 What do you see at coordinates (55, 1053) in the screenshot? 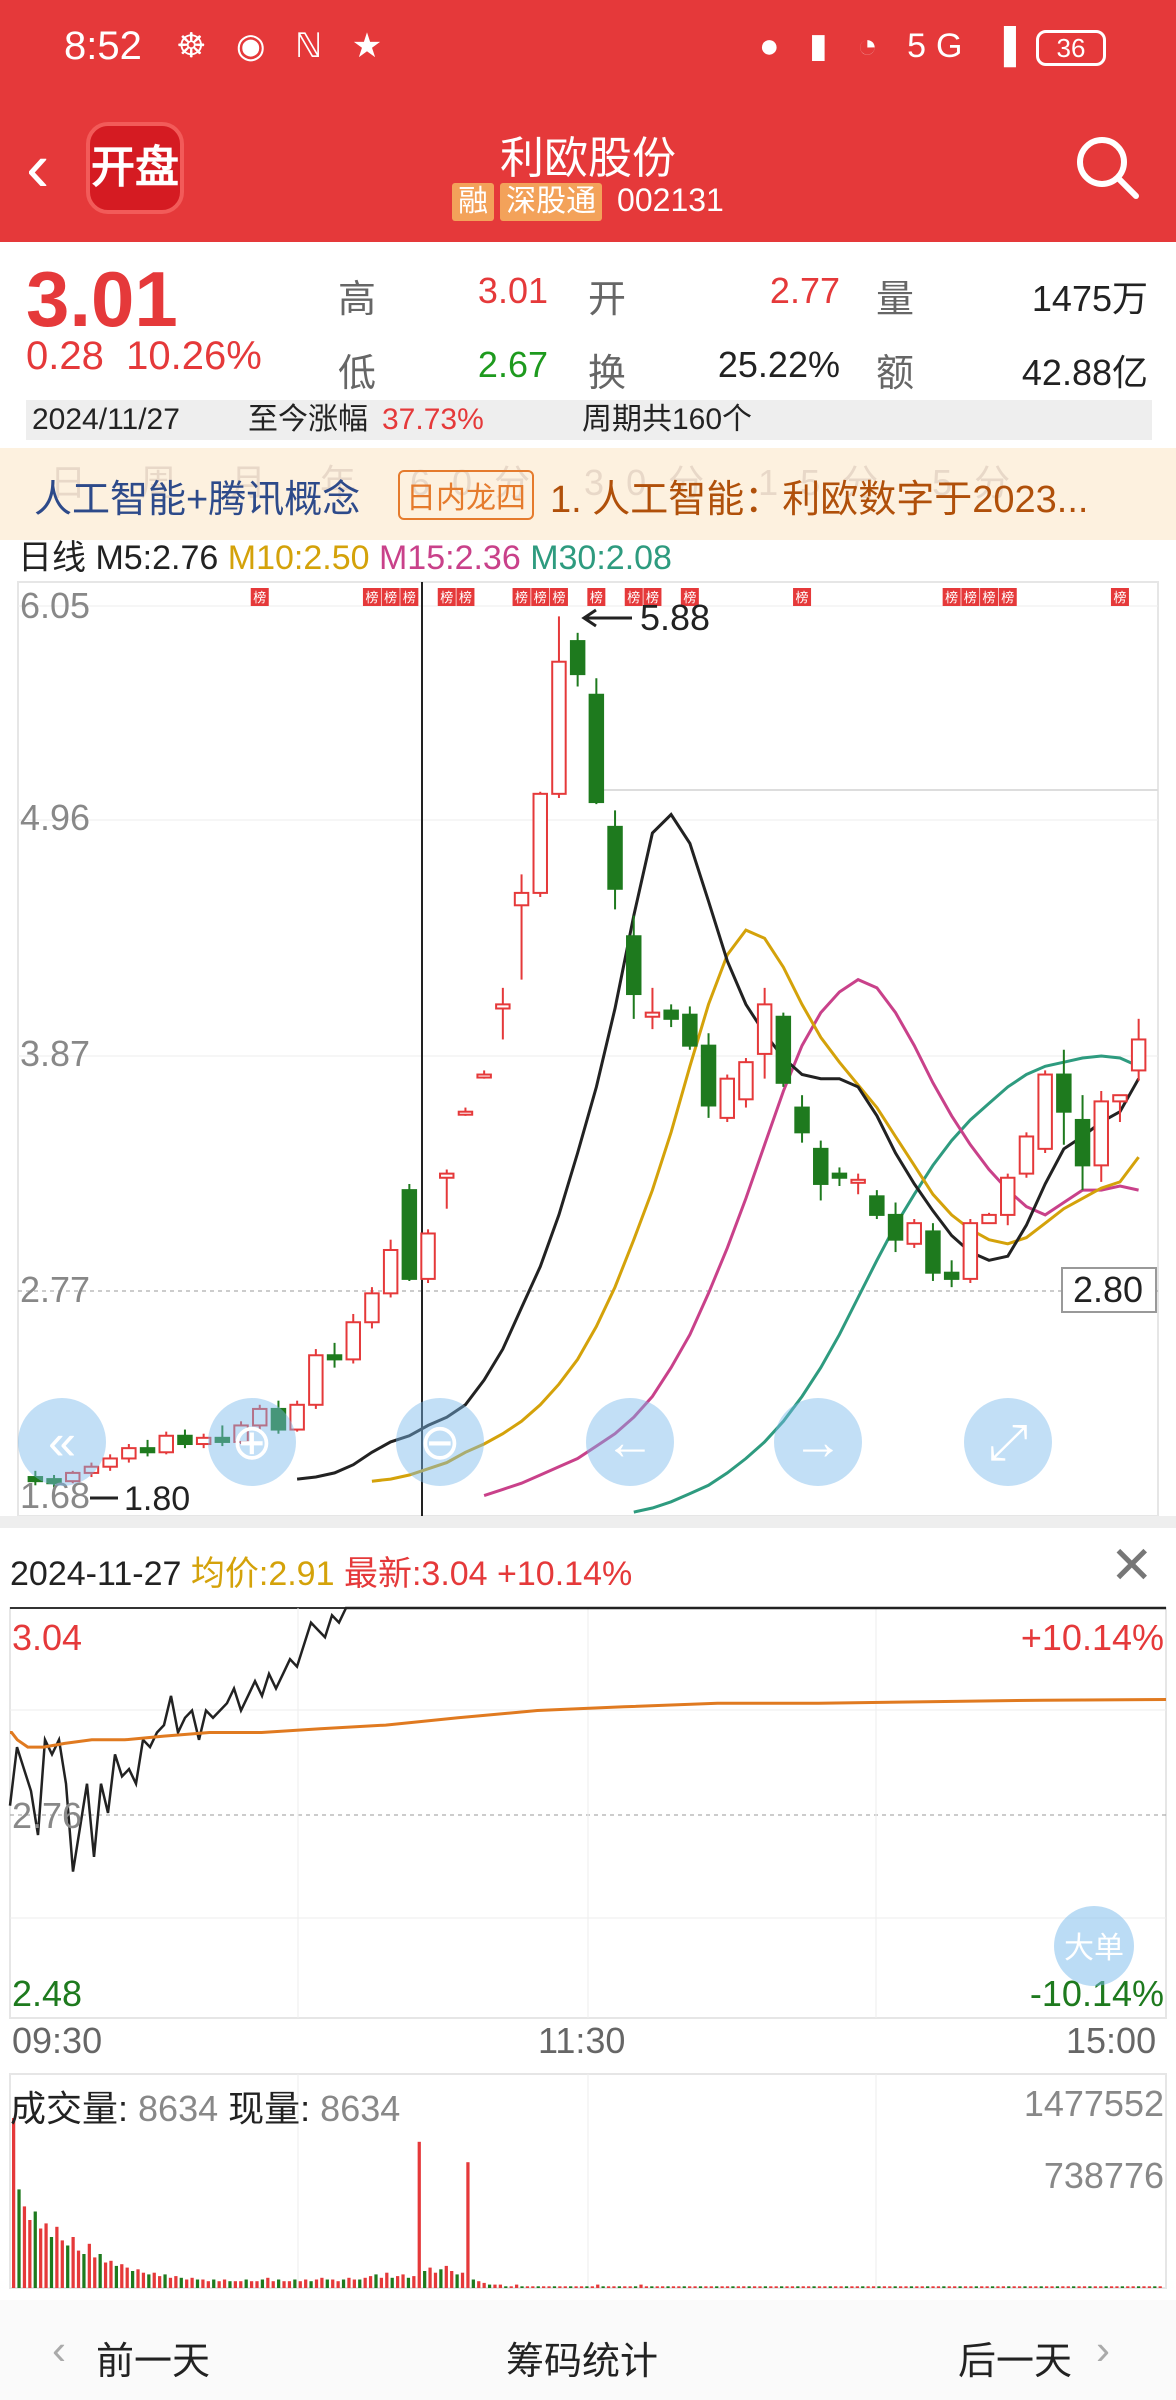
I see `kline-y-label: 3.87` at bounding box center [55, 1053].